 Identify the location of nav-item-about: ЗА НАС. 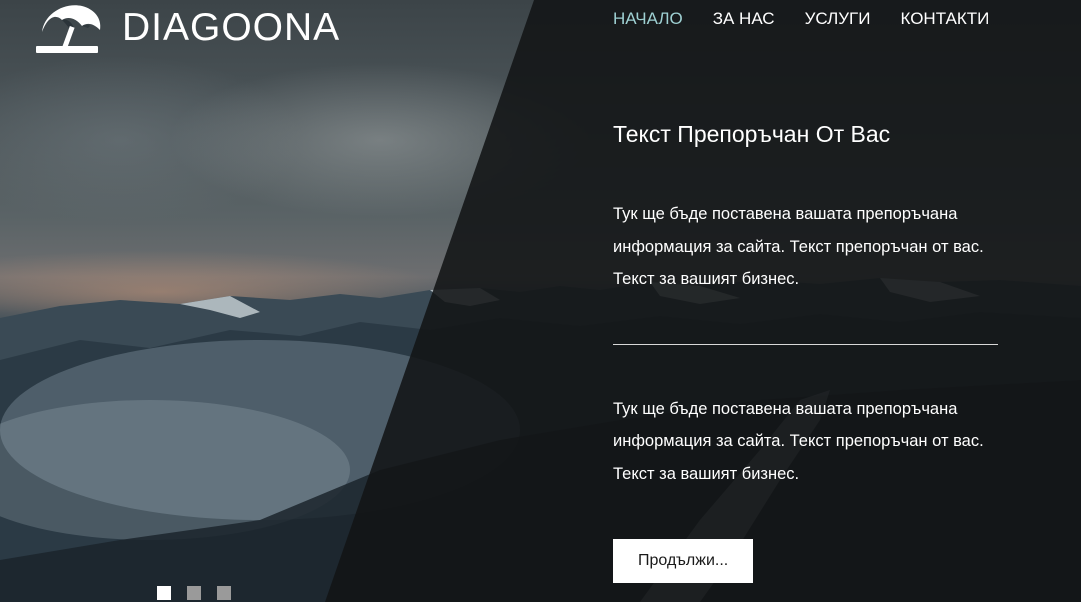
(744, 19).